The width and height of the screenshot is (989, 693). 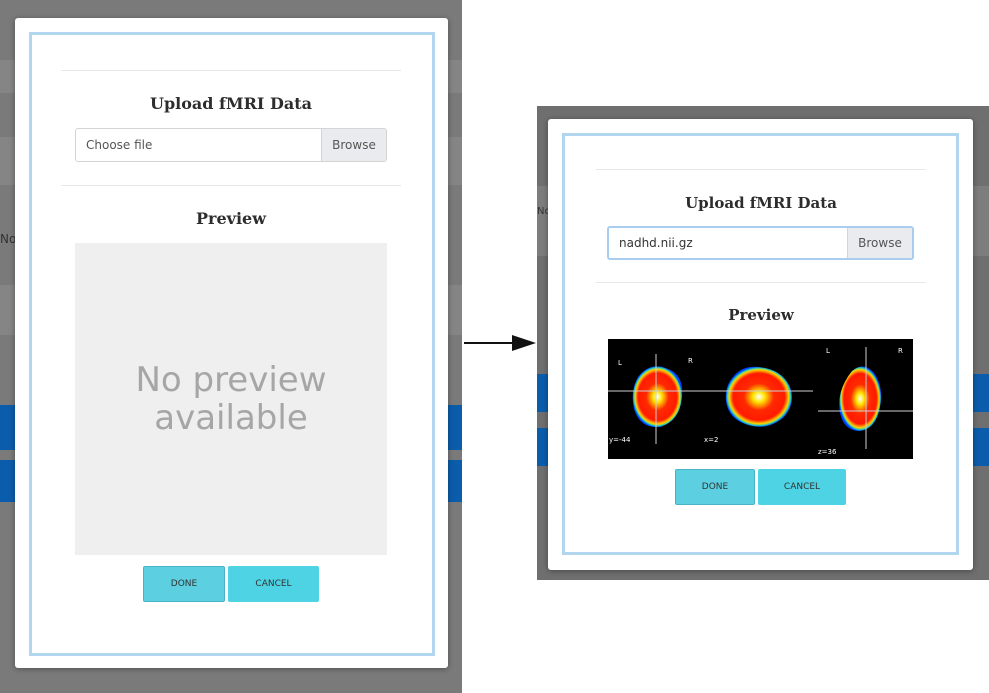 What do you see at coordinates (728, 243) in the screenshot?
I see `file-input: nadhd.nii.gz` at bounding box center [728, 243].